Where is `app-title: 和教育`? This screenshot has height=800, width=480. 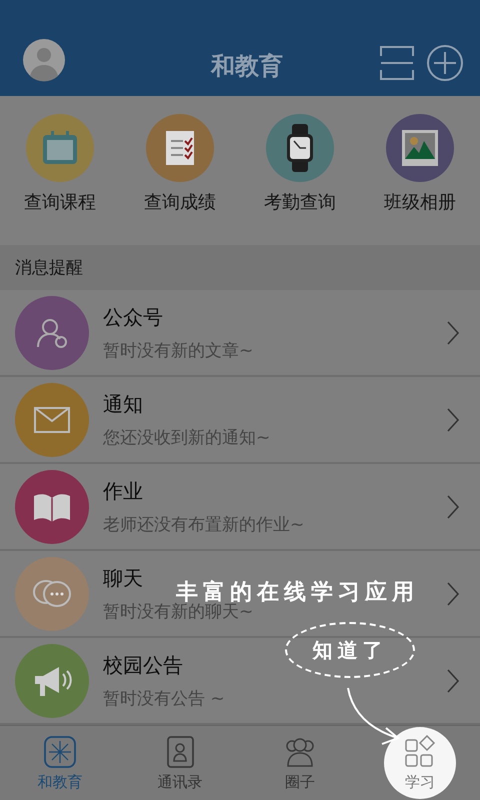
app-title: 和教育 is located at coordinates (247, 66).